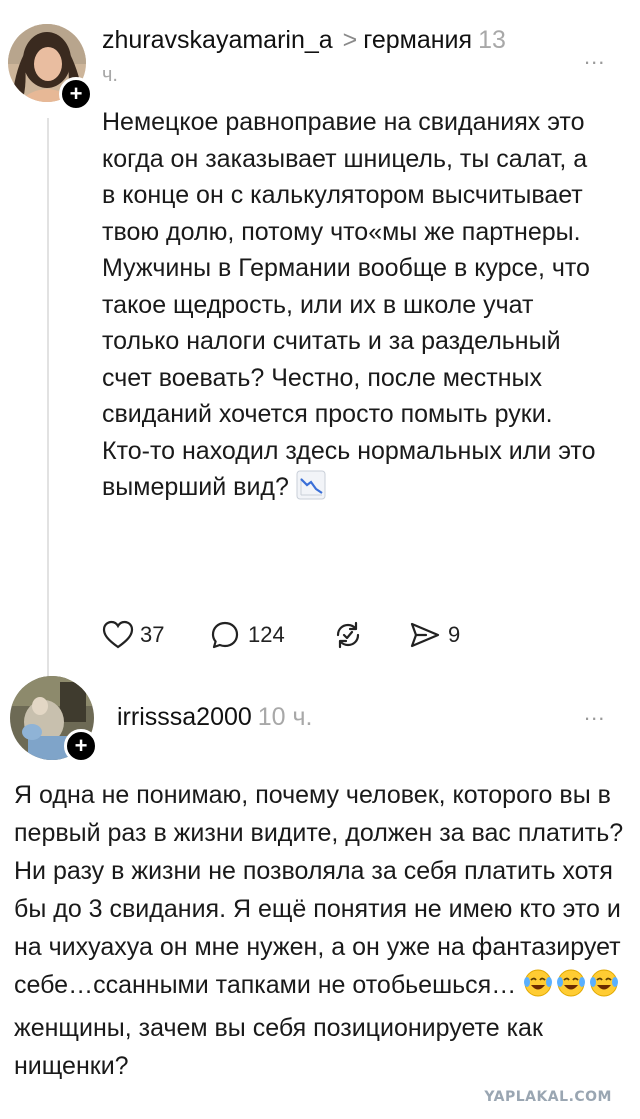 The height and width of the screenshot is (1119, 640). I want to click on share-button: 9, so click(434, 635).